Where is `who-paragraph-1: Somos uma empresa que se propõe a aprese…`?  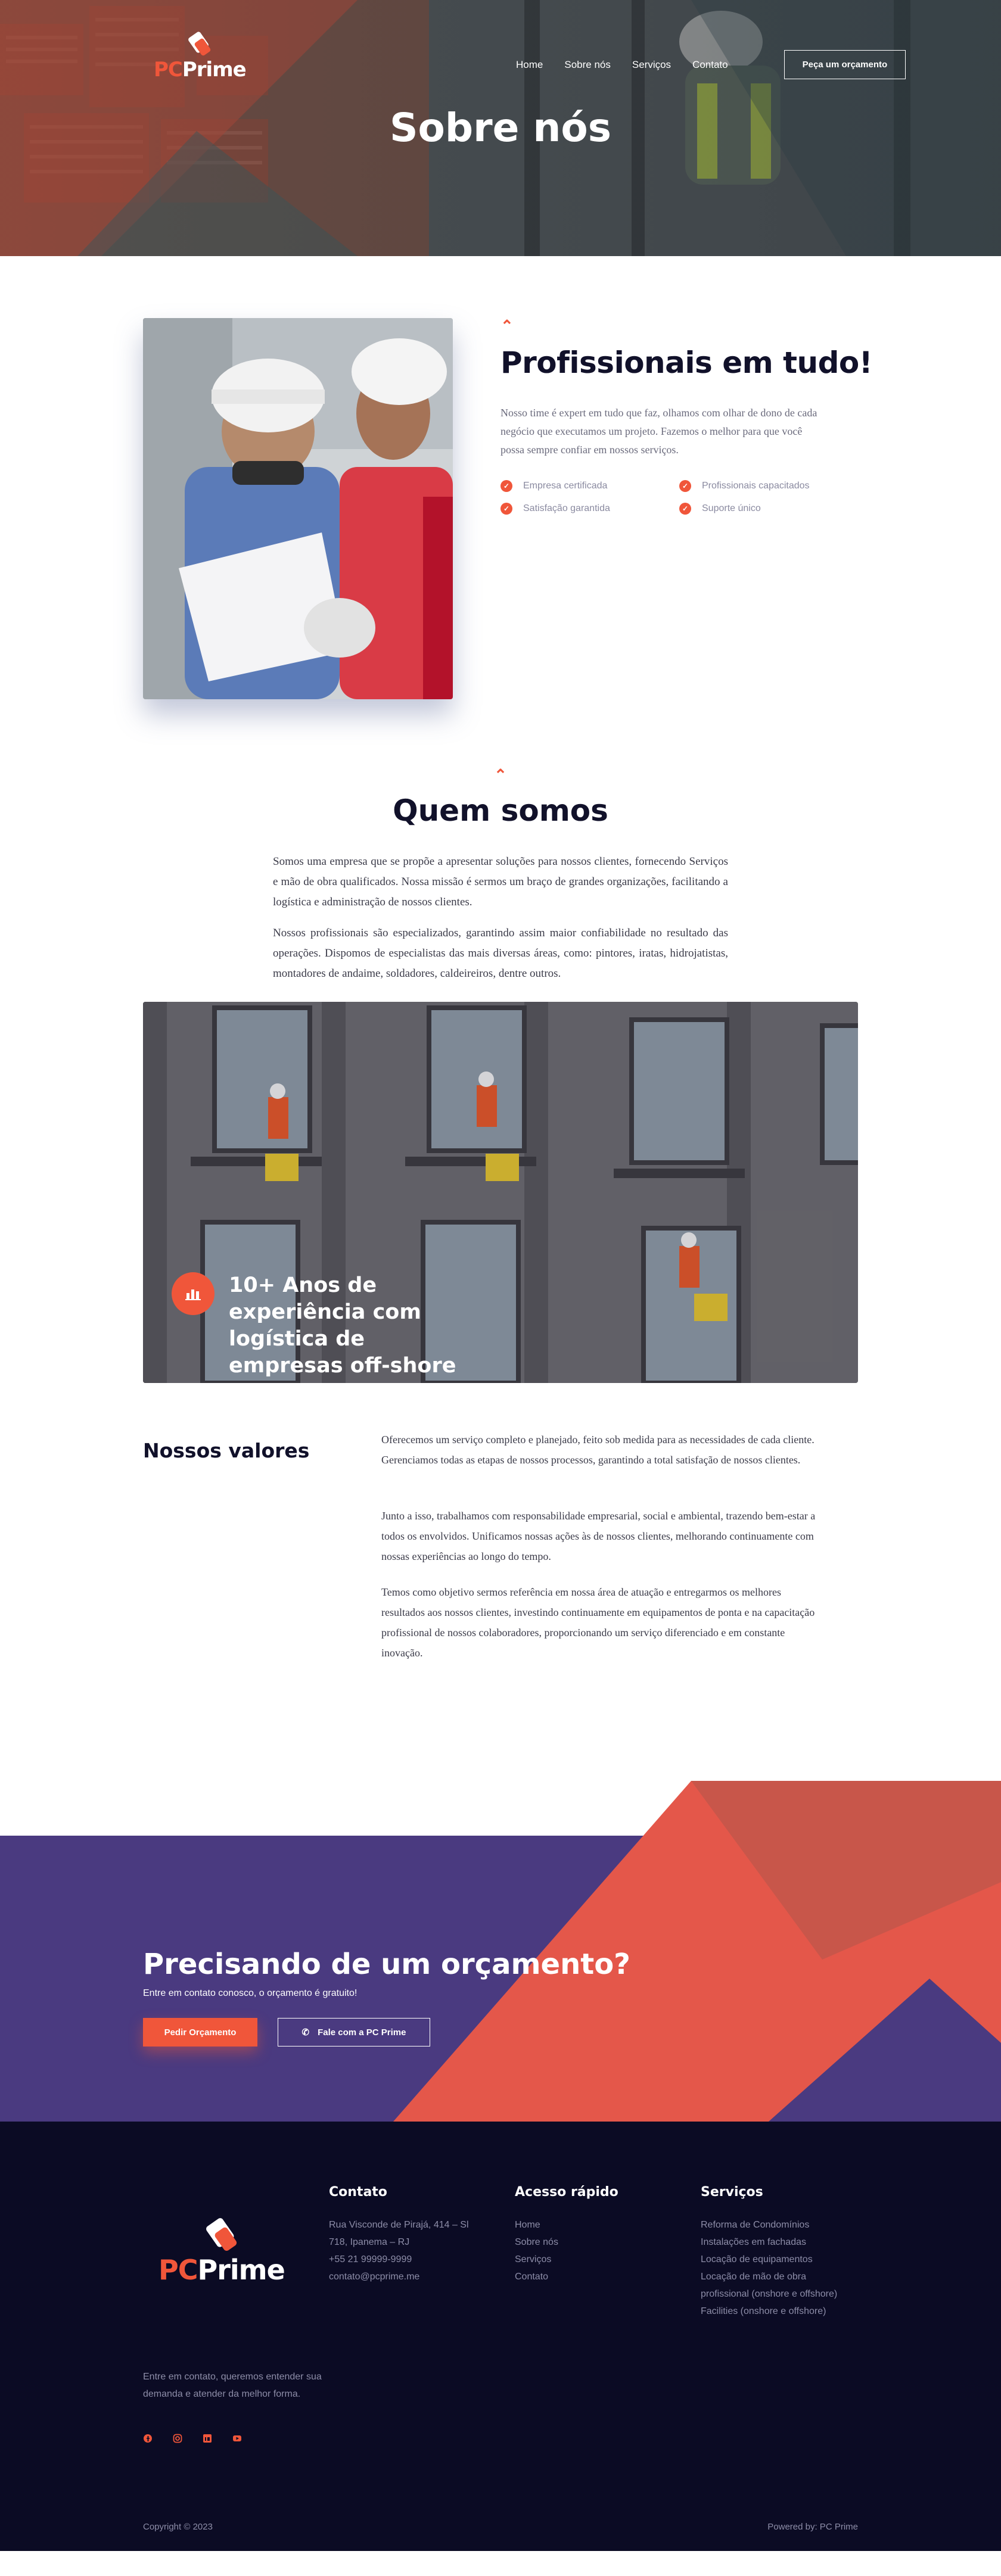
who-paragraph-1: Somos uma empresa que se propõe a aprese… is located at coordinates (500, 881).